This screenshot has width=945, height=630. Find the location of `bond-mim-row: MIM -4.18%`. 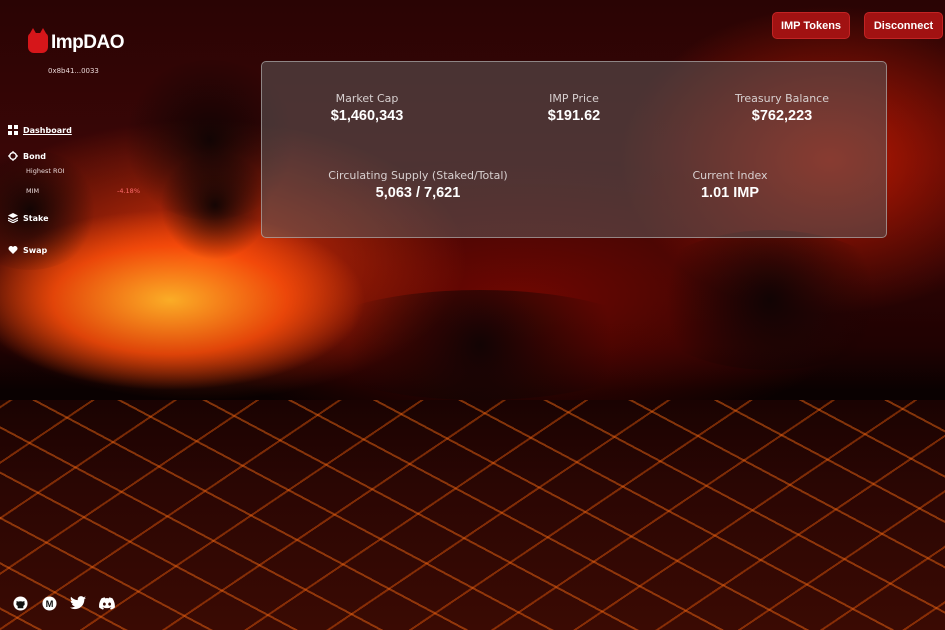

bond-mim-row: MIM -4.18% is located at coordinates (83, 191).